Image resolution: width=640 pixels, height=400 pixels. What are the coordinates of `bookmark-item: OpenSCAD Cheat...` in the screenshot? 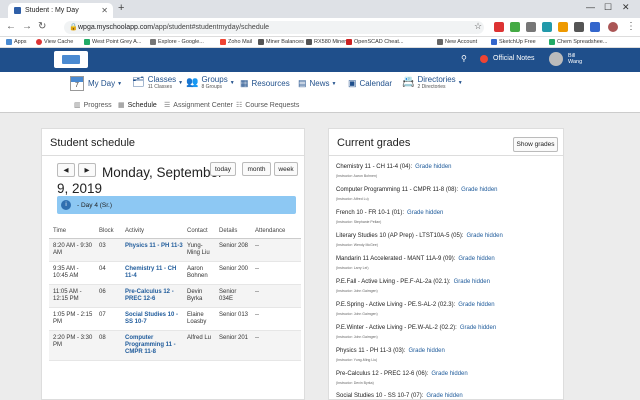 It's located at (375, 42).